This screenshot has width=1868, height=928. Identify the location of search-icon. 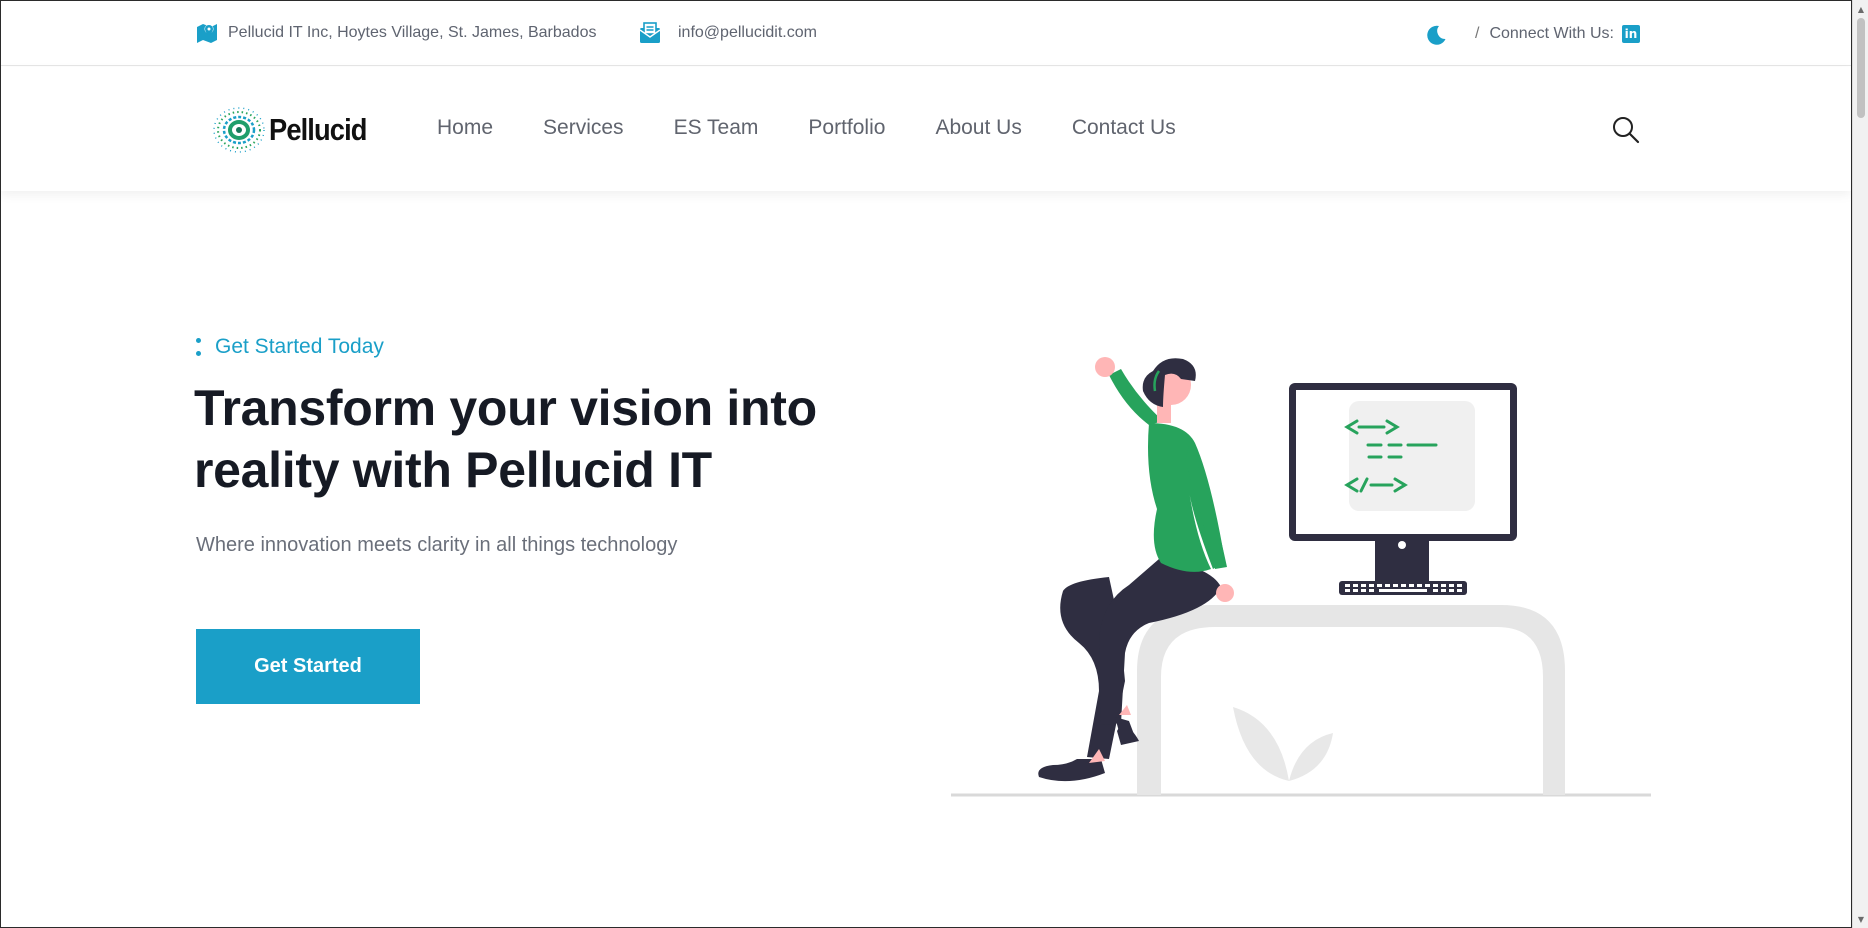
(1626, 130).